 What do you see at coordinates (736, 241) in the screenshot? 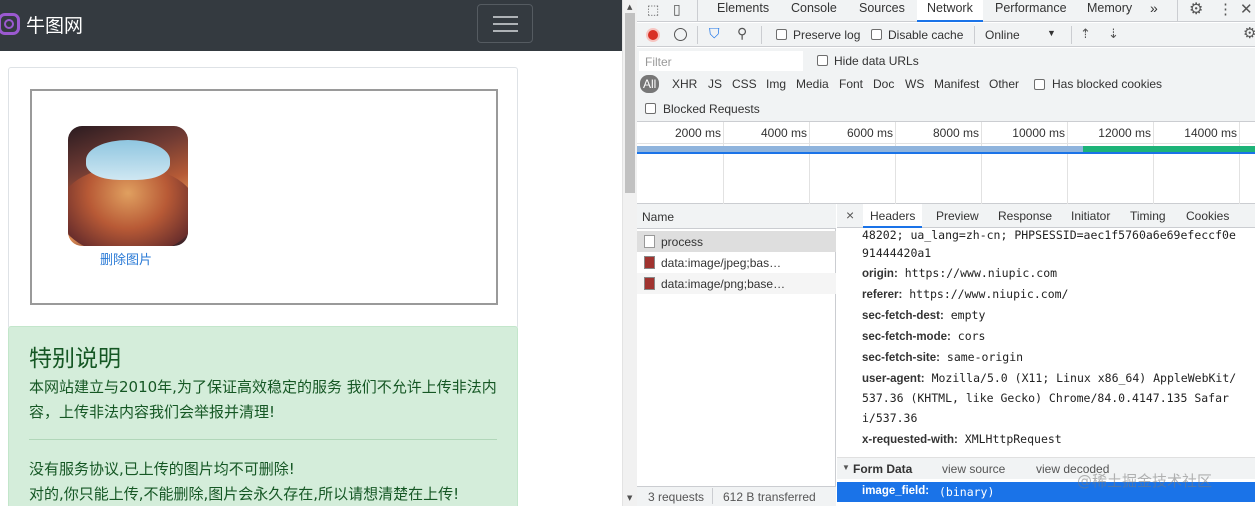
I see `request-row-selected: process` at bounding box center [736, 241].